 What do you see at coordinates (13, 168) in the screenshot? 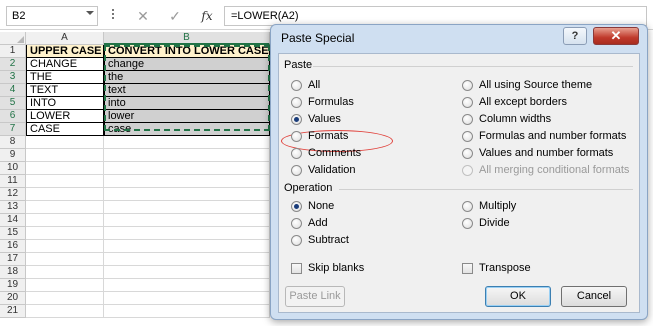
I see `row-header-10: 10` at bounding box center [13, 168].